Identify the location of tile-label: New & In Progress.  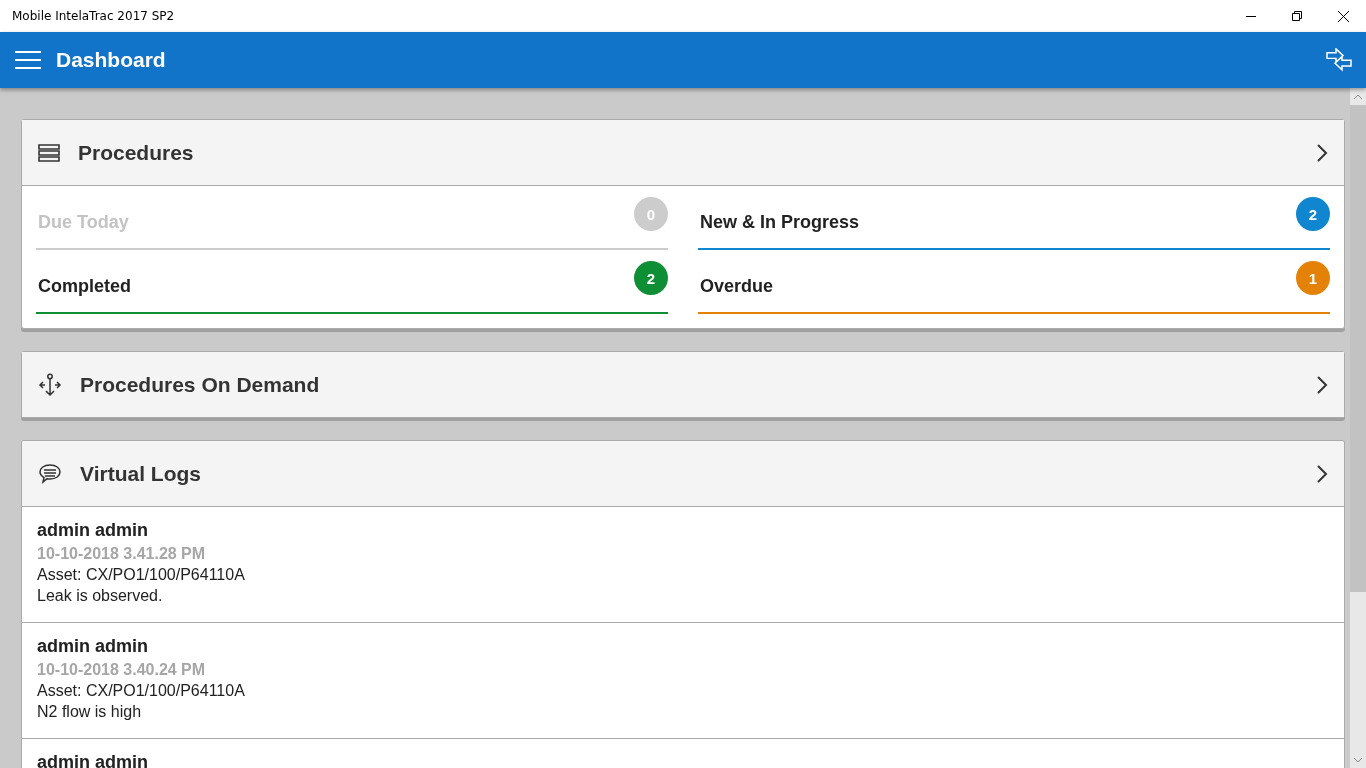
(780, 221).